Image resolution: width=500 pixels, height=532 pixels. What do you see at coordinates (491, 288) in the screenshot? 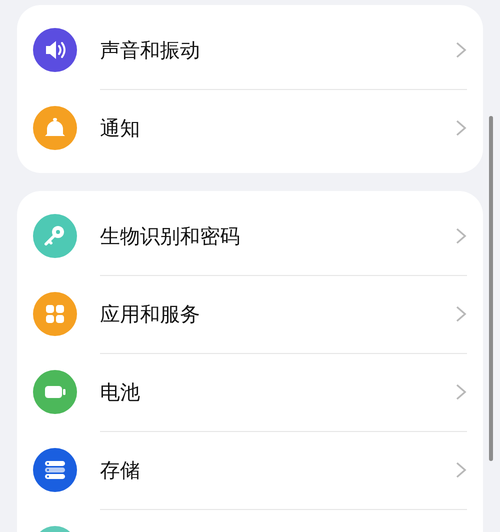
I see `scrollbar` at bounding box center [491, 288].